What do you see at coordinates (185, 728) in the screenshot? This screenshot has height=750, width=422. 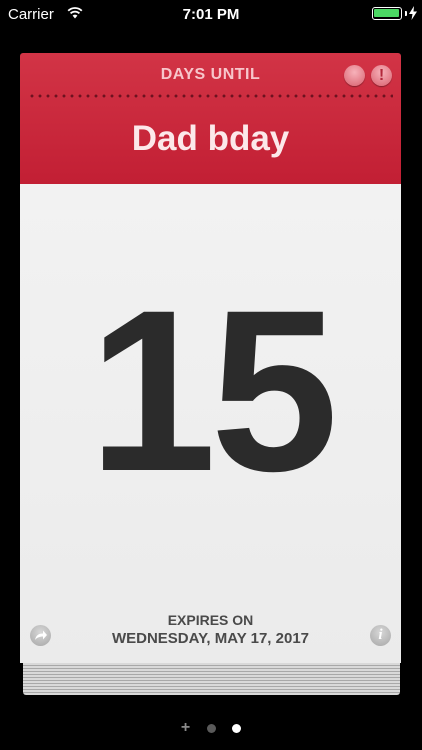 I see `add-page-icon: +` at bounding box center [185, 728].